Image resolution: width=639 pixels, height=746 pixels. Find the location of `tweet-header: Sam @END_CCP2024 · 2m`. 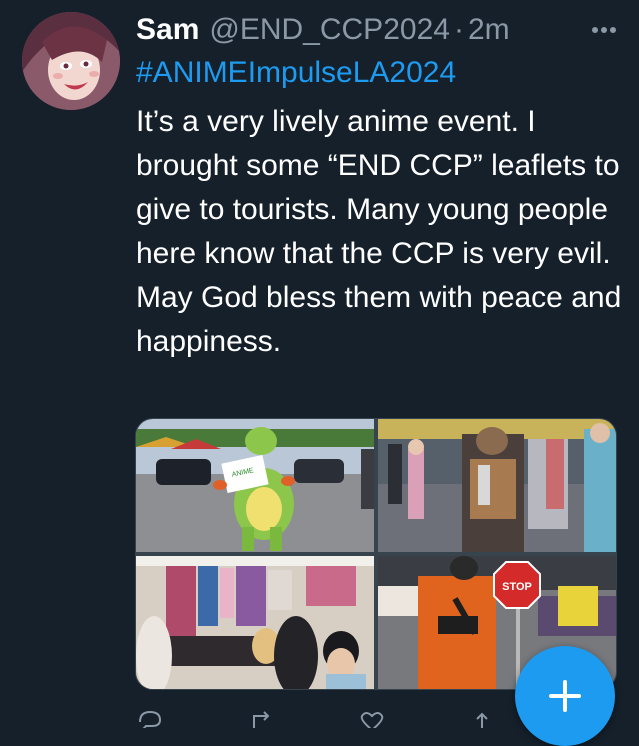

tweet-header: Sam @END_CCP2024 · 2m is located at coordinates (377, 30).